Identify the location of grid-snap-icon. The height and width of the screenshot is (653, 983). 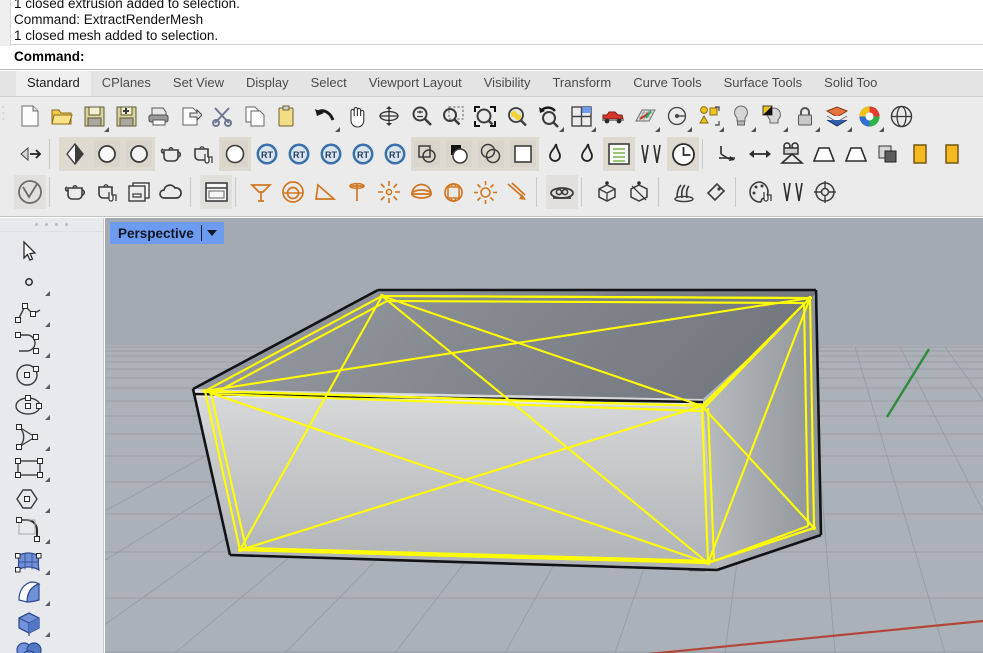
(645, 116).